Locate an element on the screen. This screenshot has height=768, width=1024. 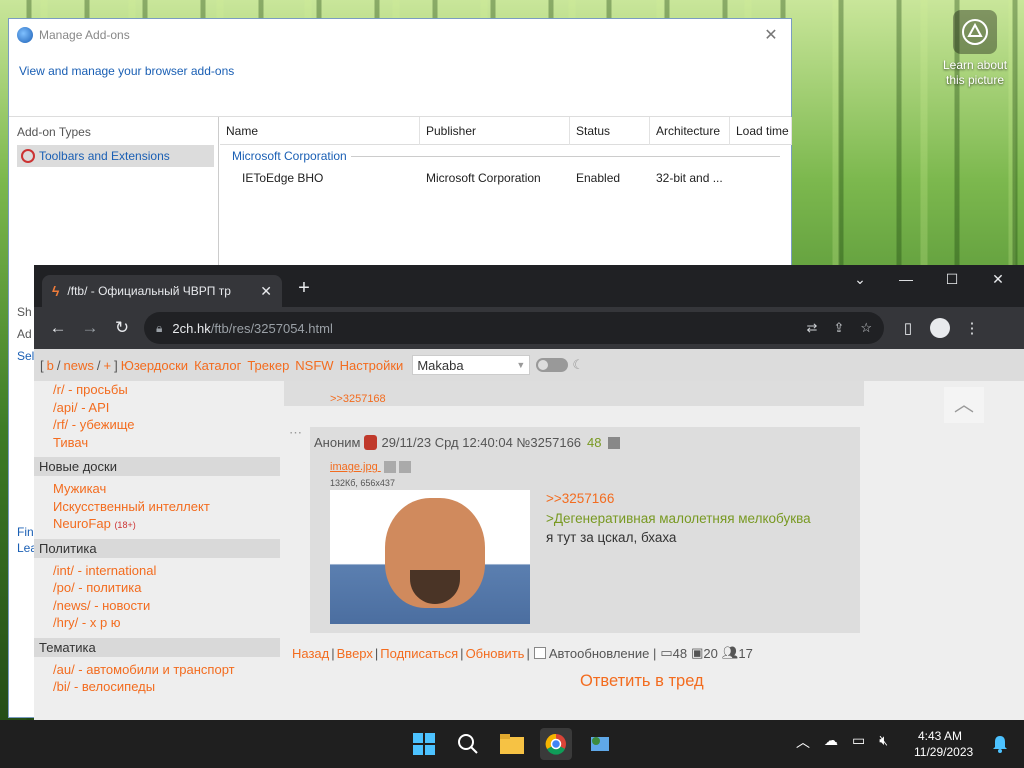
board-code: /r/ is located at coordinates (59, 389).